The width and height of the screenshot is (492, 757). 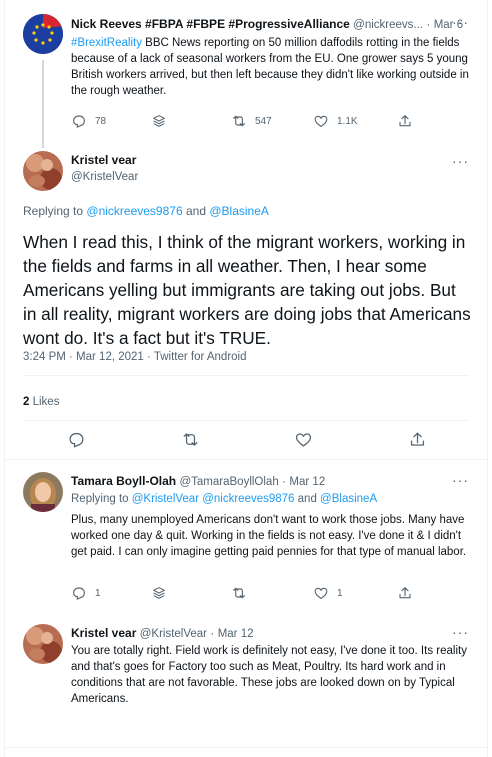 I want to click on reply-count: 78, so click(x=101, y=121).